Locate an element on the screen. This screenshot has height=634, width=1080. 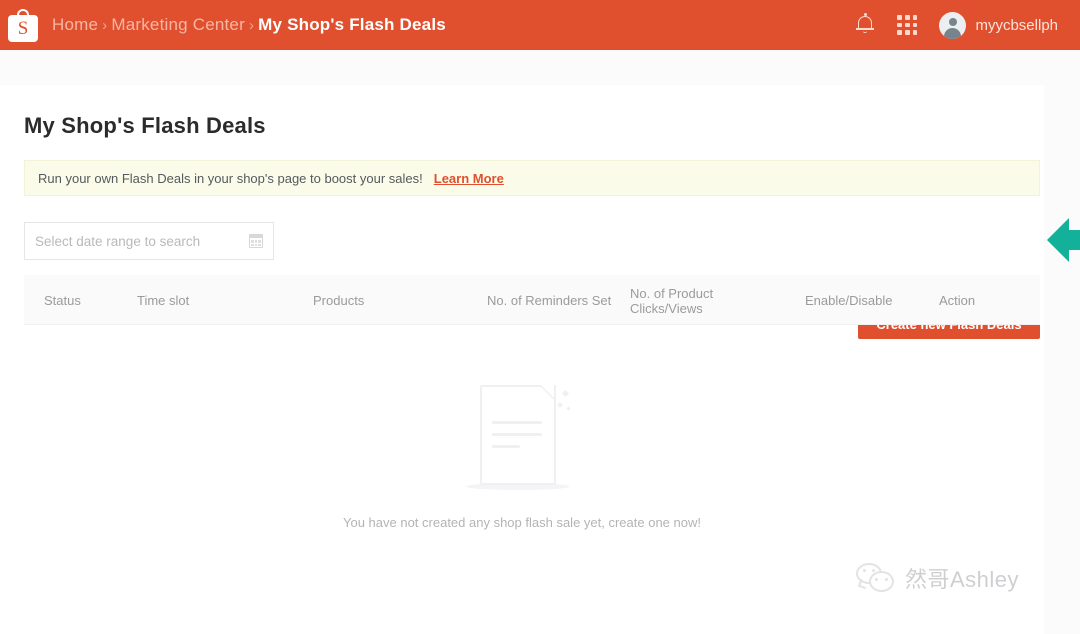
user-avatar-icon is located at coordinates (953, 25).